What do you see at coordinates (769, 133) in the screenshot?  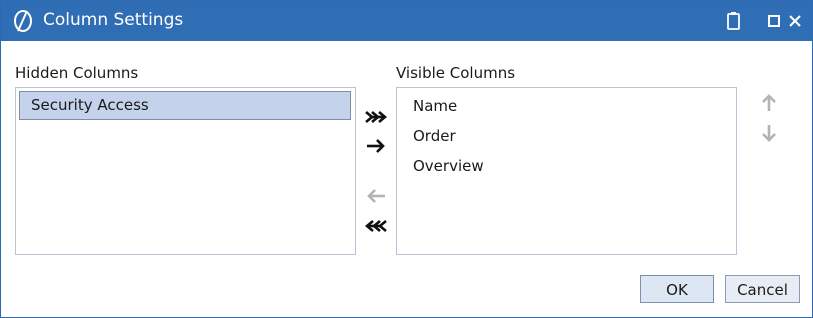 I see `move-down-button` at bounding box center [769, 133].